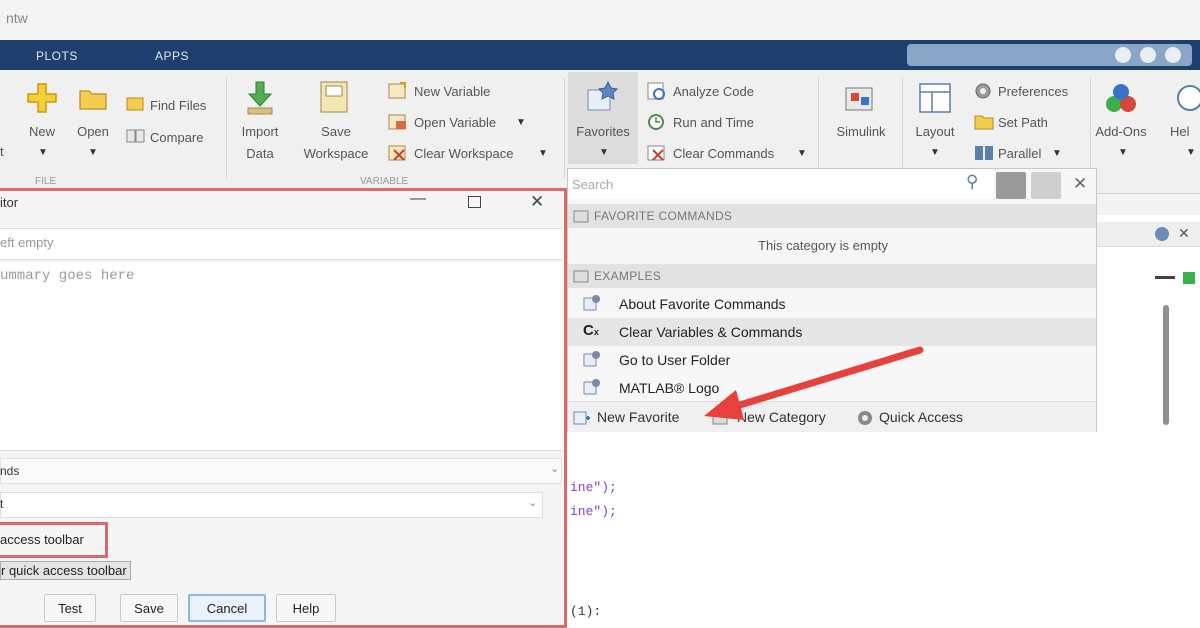 This screenshot has height=628, width=1200. I want to click on list-view-toggle, so click(1011, 185).